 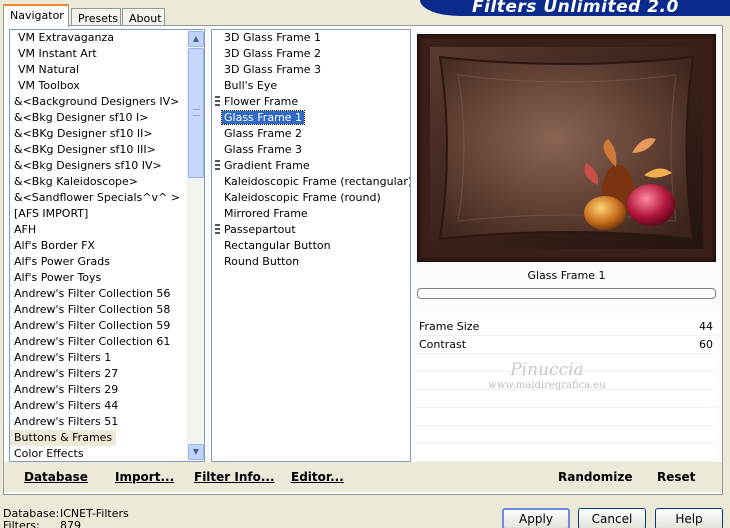 What do you see at coordinates (443, 344) in the screenshot?
I see `param-name: Contrast` at bounding box center [443, 344].